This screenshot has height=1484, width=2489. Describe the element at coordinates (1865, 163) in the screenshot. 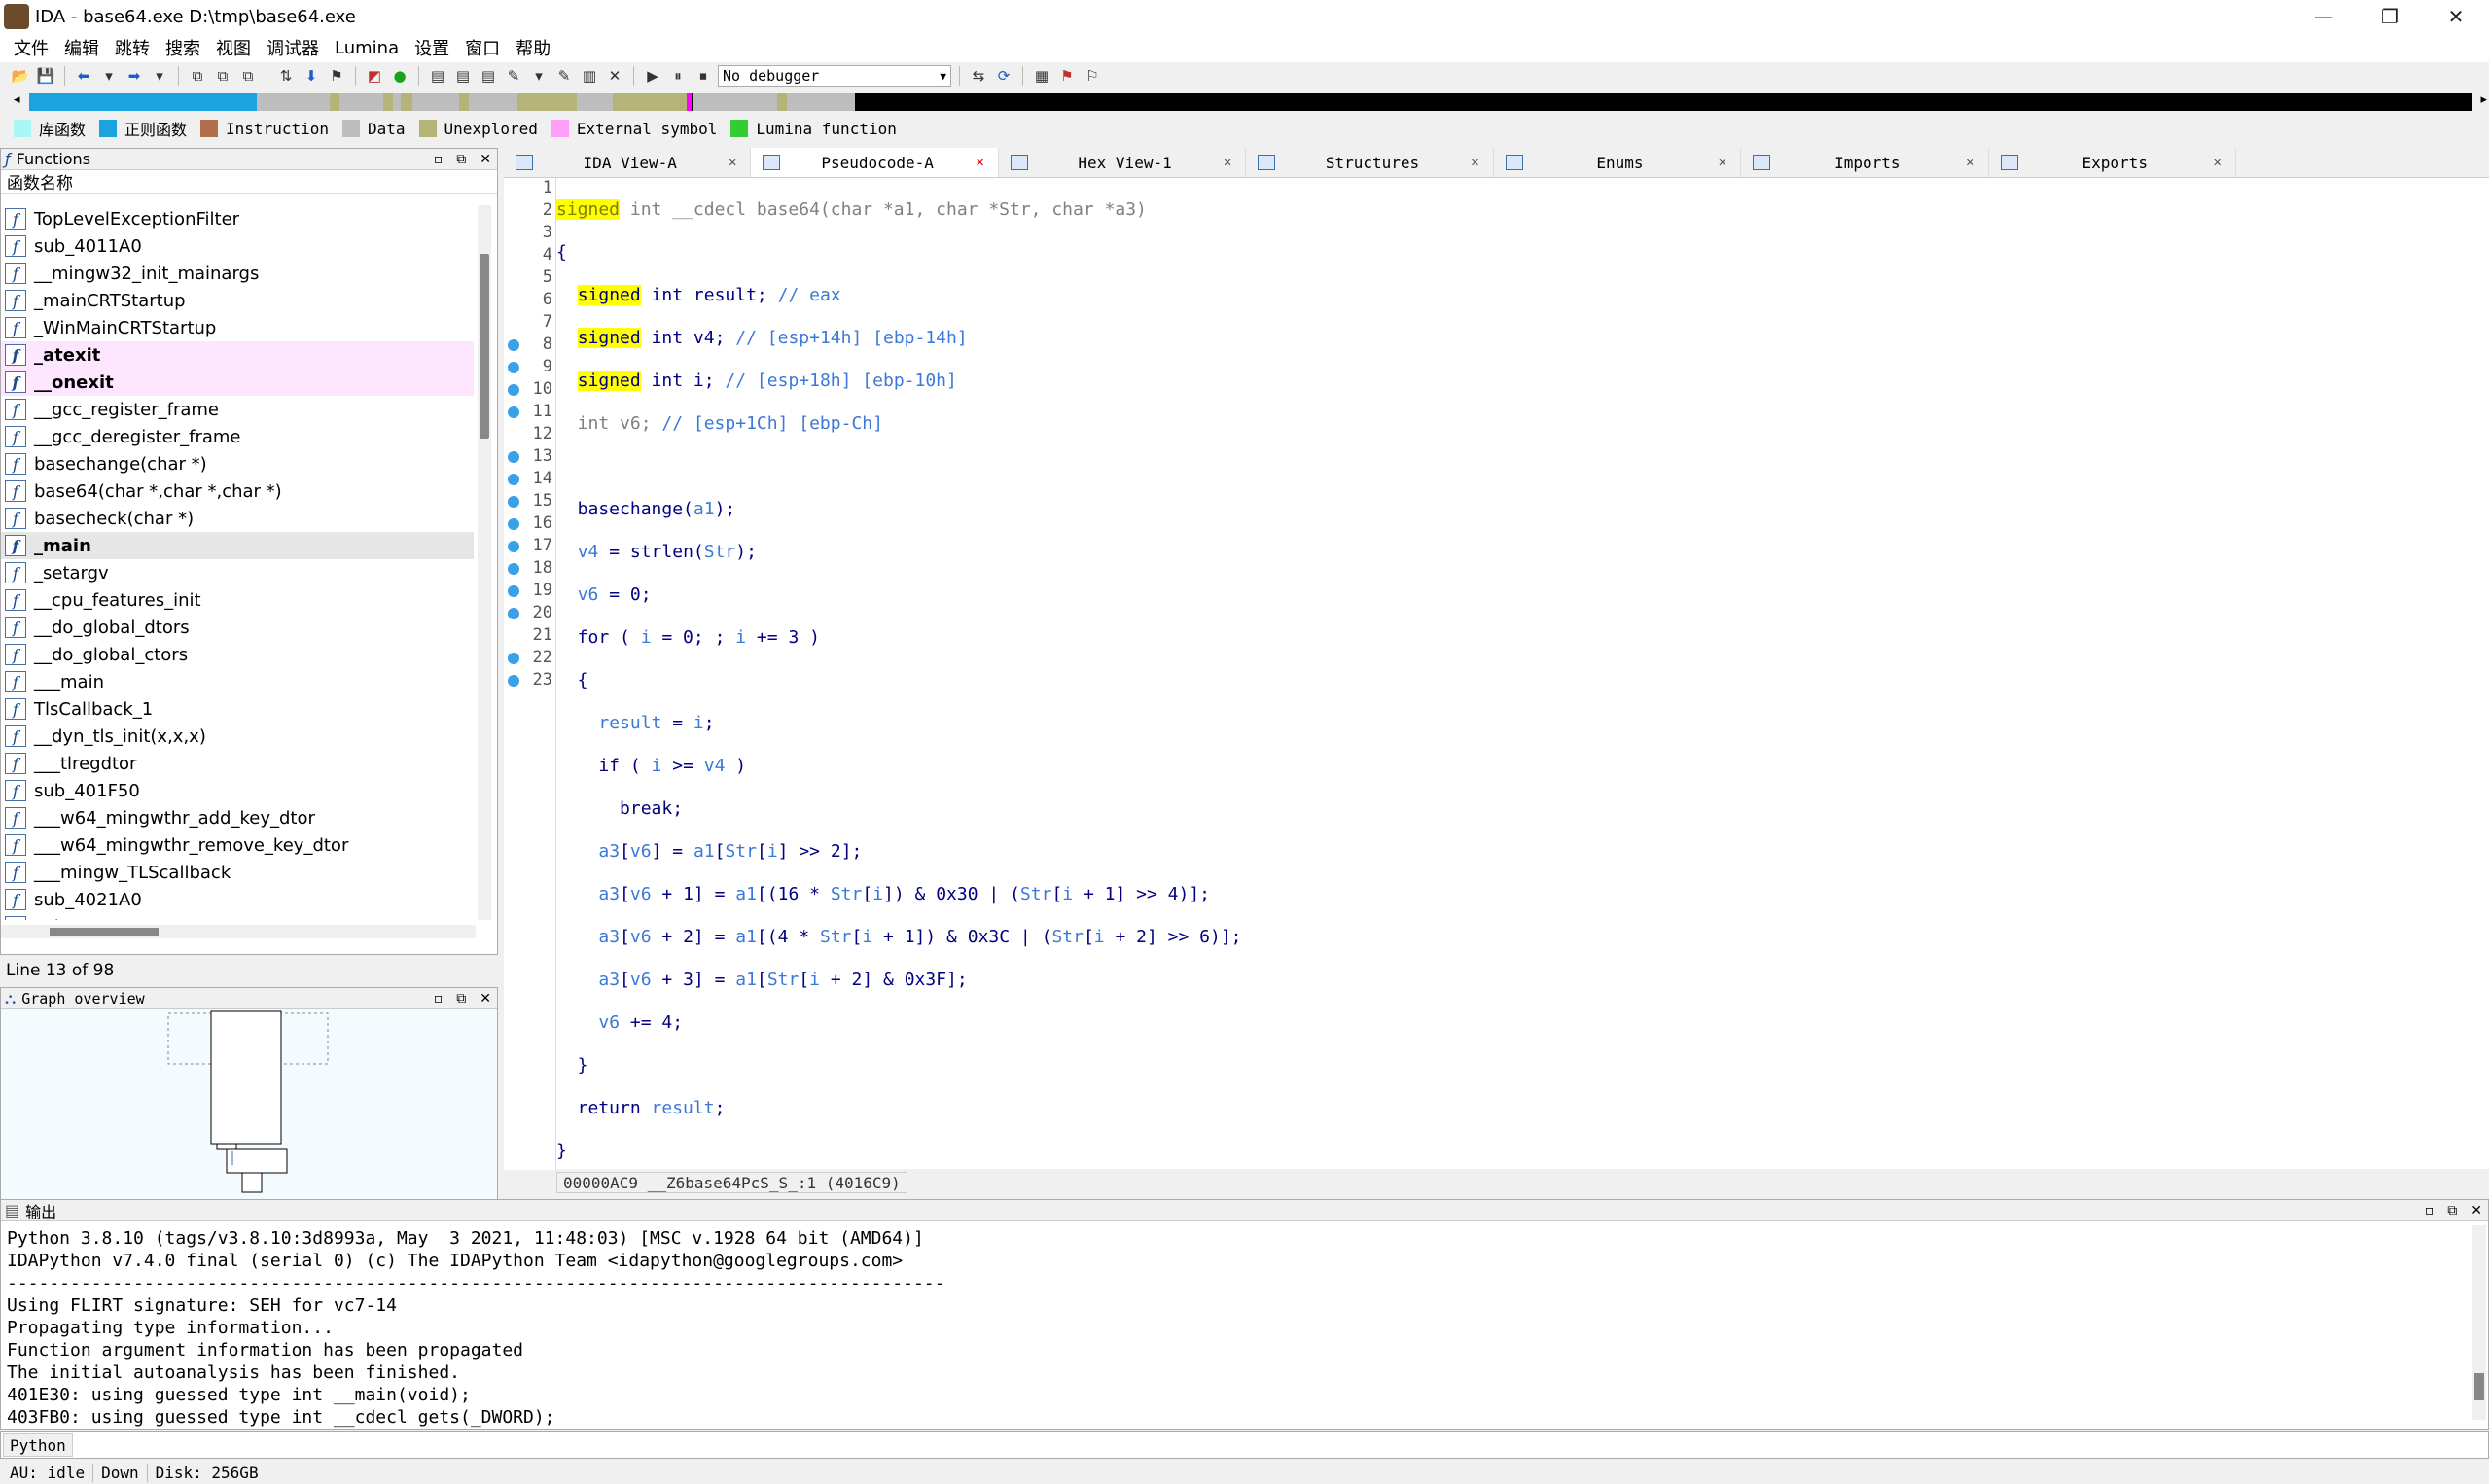

I see `tab-imports: Imports ✕` at that location.